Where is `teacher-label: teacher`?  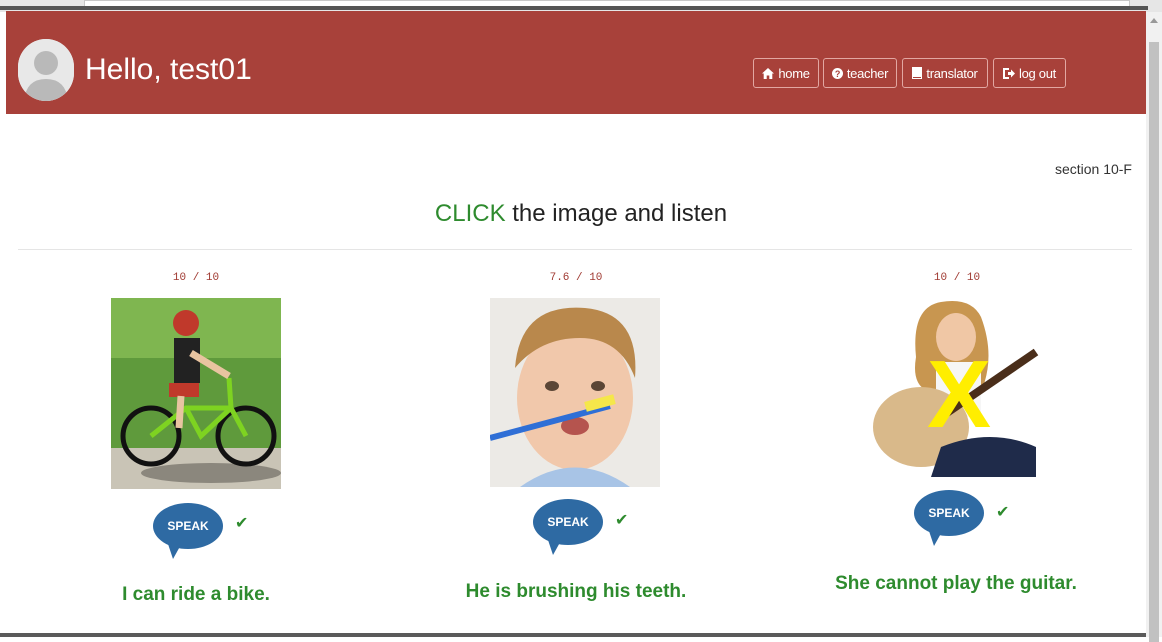
teacher-label: teacher is located at coordinates (867, 73).